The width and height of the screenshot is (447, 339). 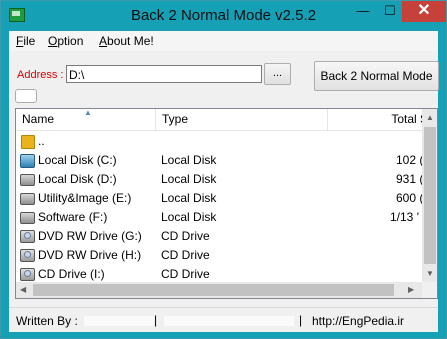 I want to click on list-item: Local Disk (C:) Local Disk 102 (, so click(x=219, y=160).